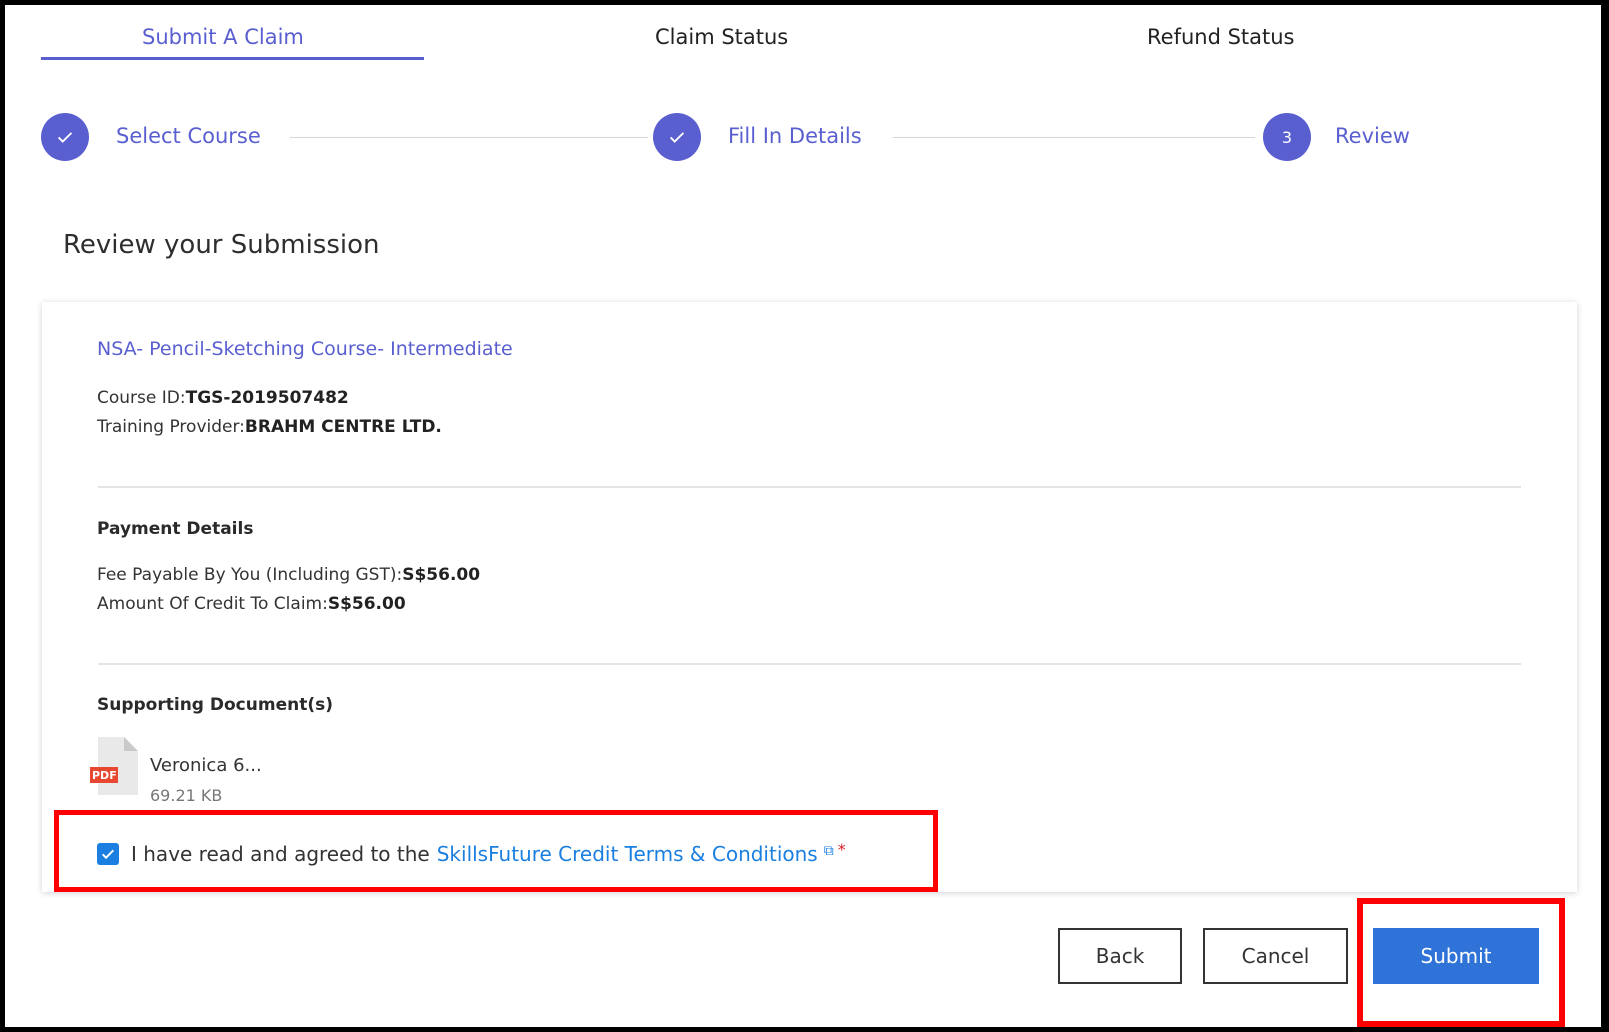  What do you see at coordinates (1372, 136) in the screenshot?
I see `step-3-label: Review` at bounding box center [1372, 136].